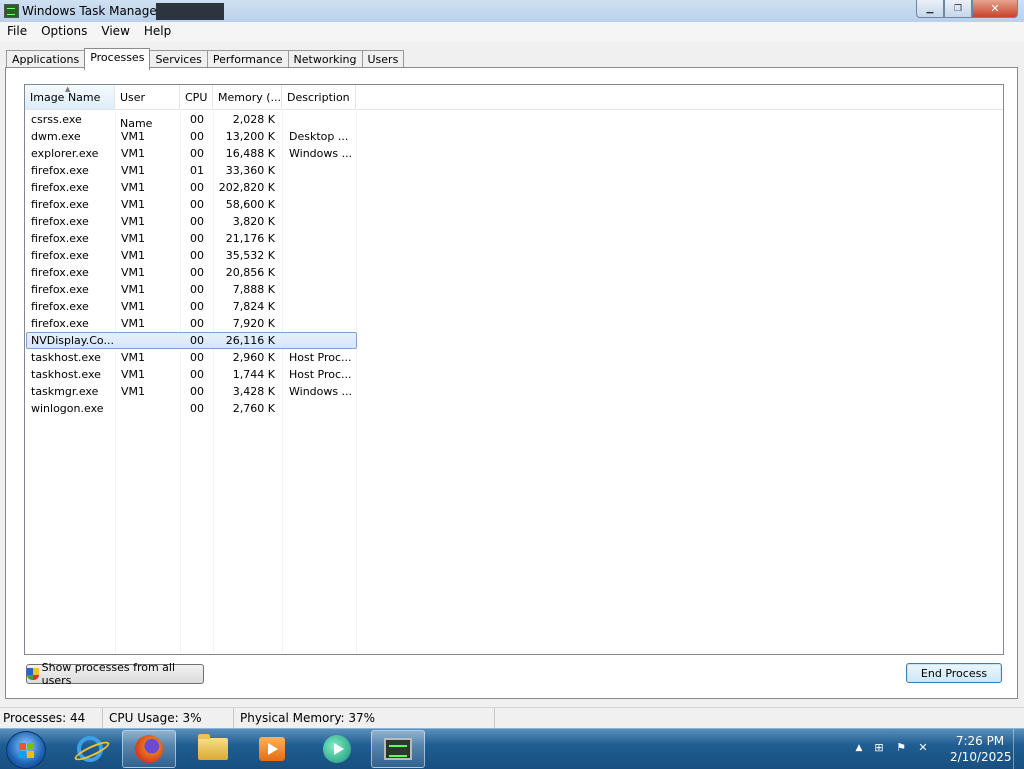 Image resolution: width=1024 pixels, height=769 pixels. I want to click on menu-help: Help, so click(157, 32).